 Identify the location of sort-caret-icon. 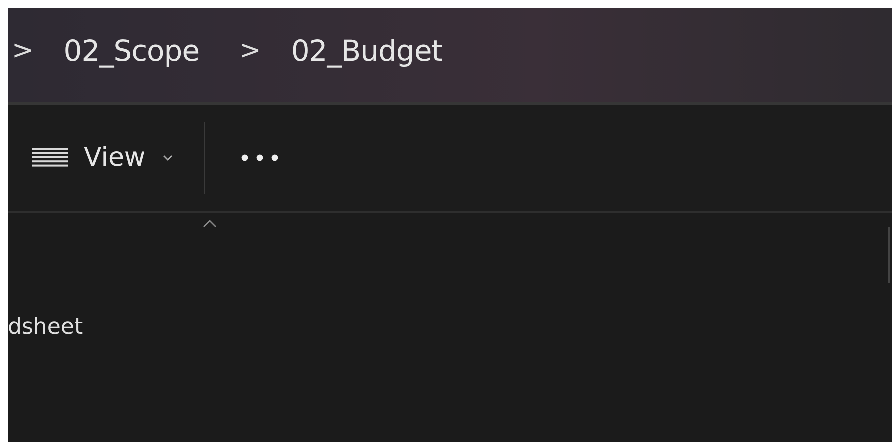
(210, 223).